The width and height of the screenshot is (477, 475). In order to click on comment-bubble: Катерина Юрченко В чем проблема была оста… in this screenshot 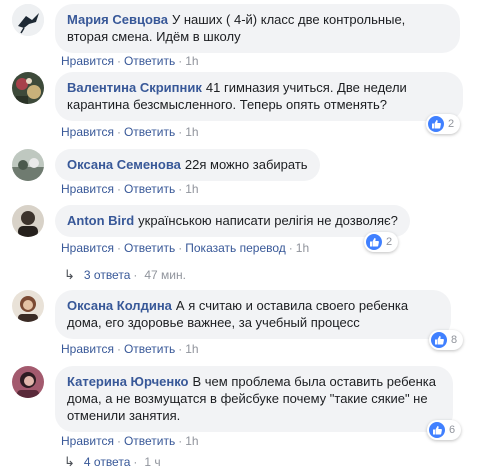, I will do `click(254, 399)`.